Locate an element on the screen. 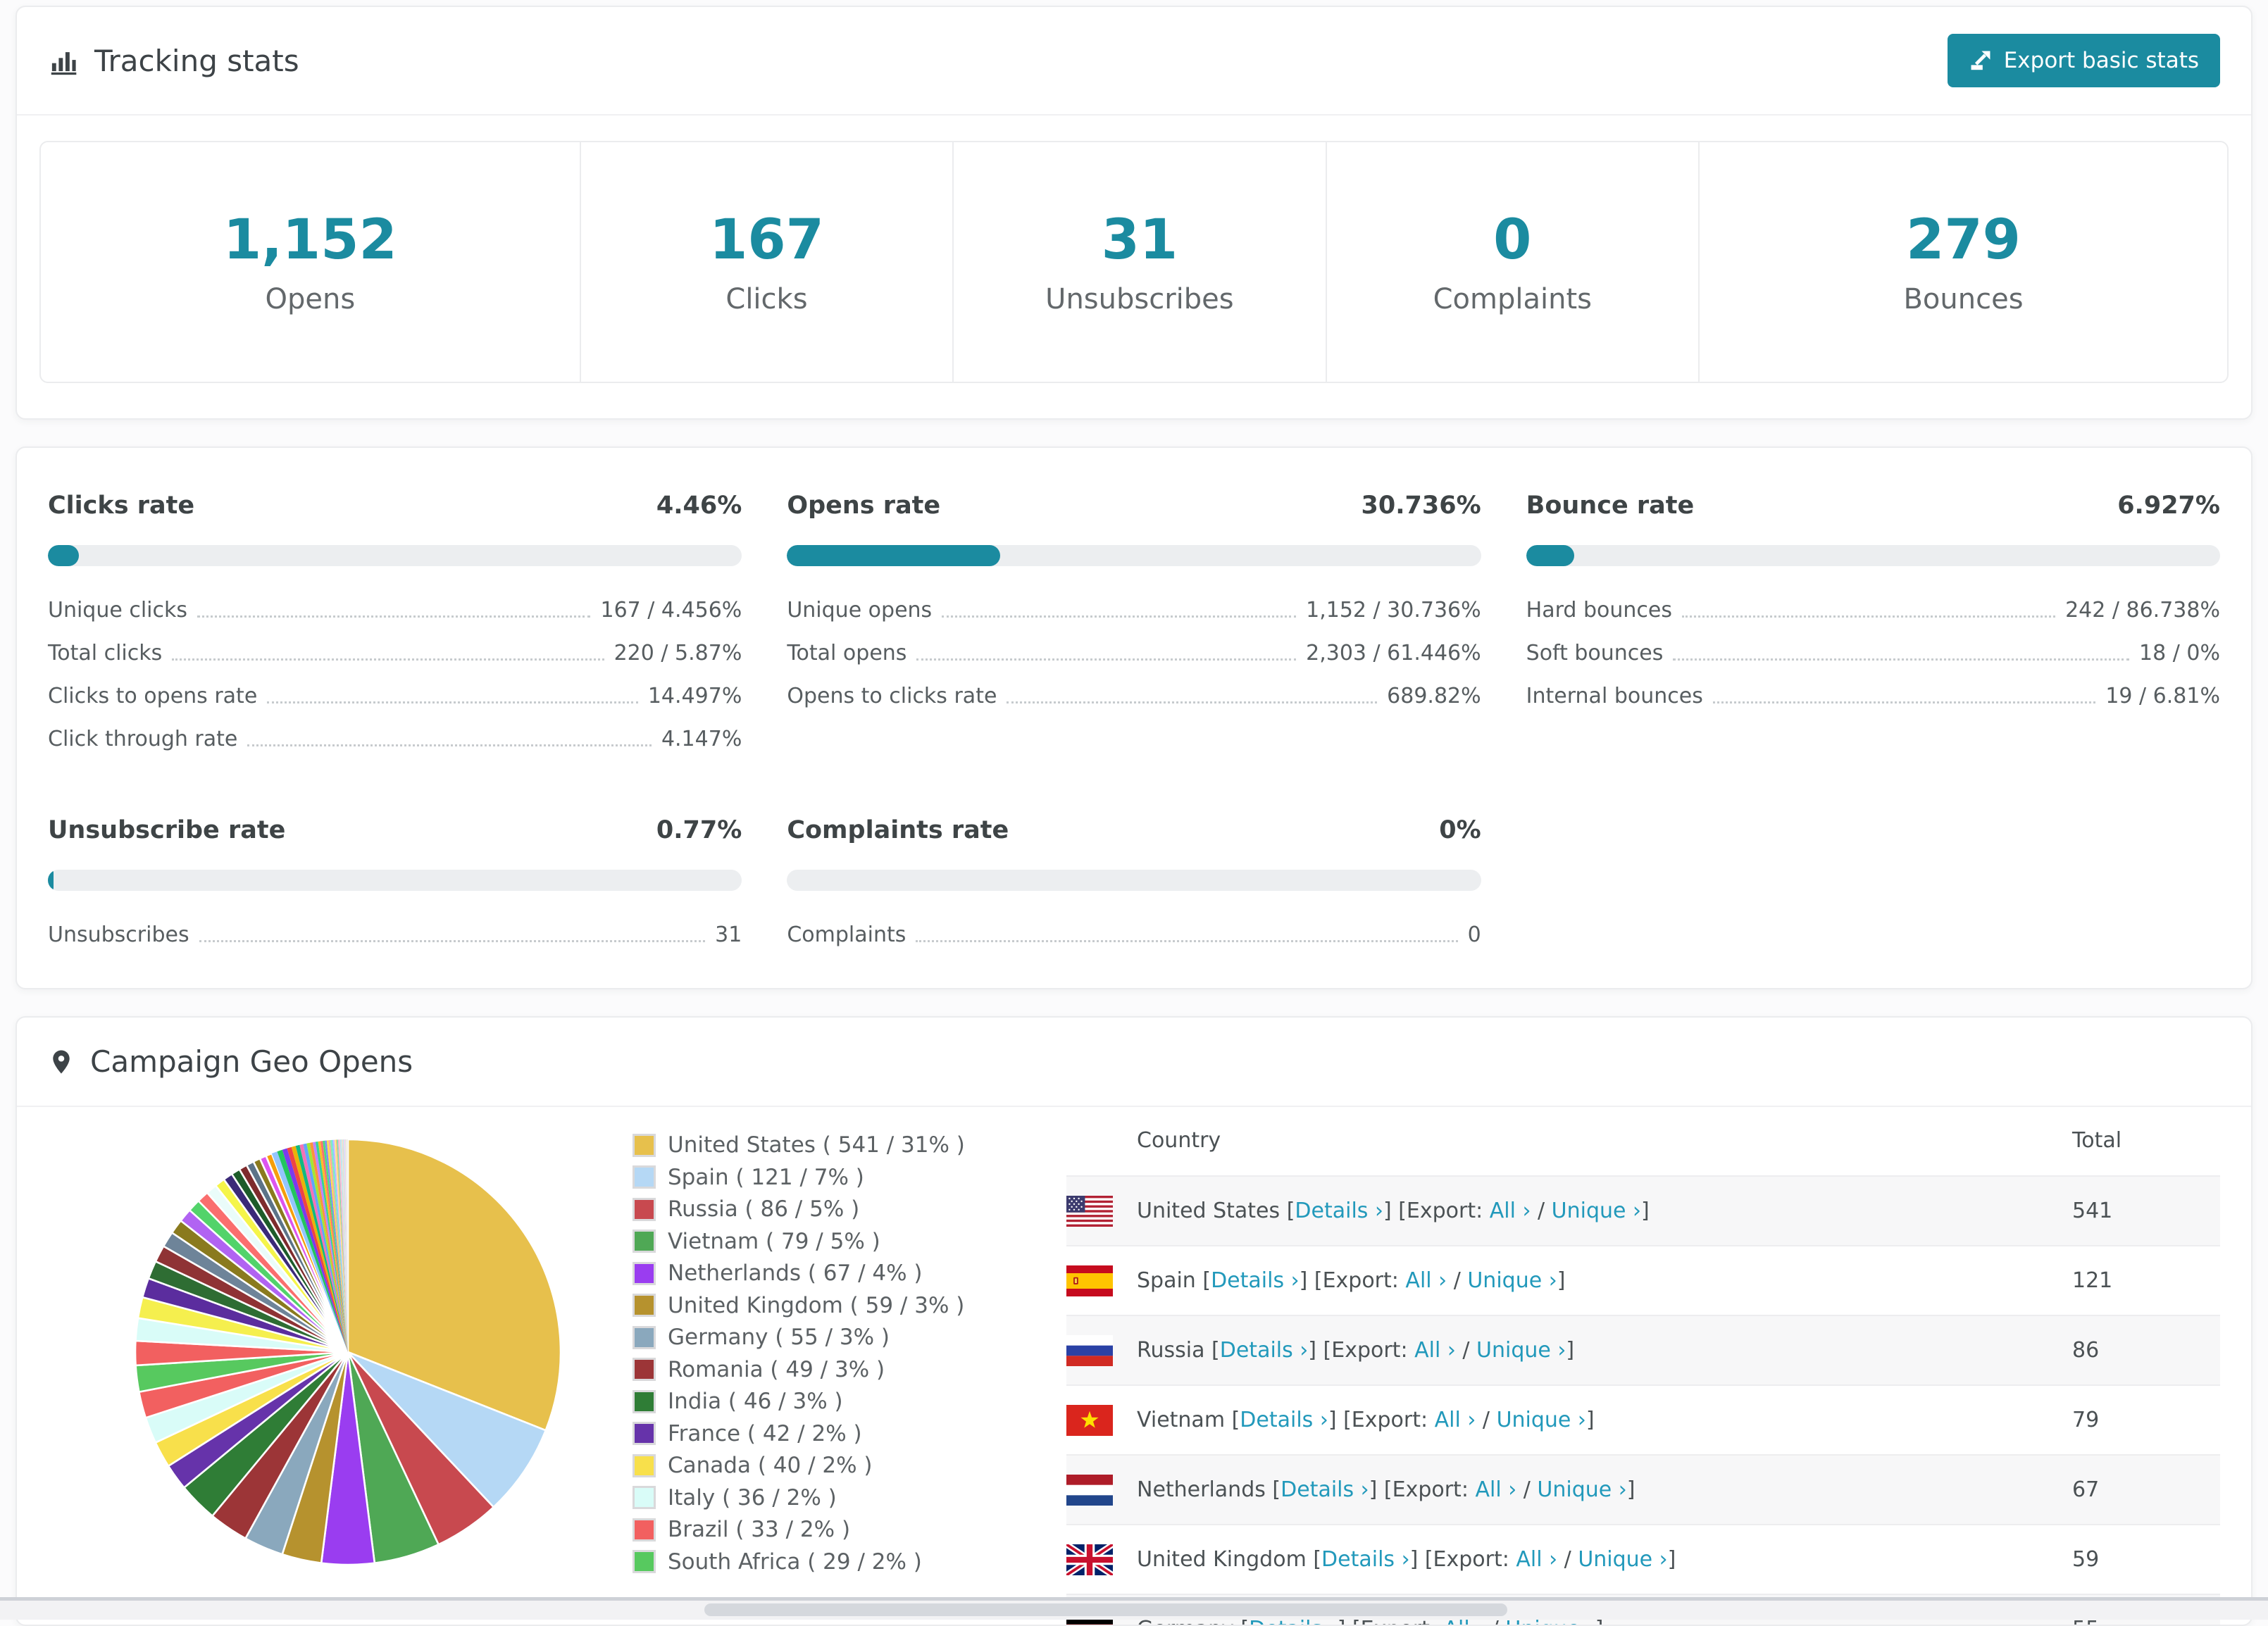  flag-vn-icon is located at coordinates (1089, 1420).